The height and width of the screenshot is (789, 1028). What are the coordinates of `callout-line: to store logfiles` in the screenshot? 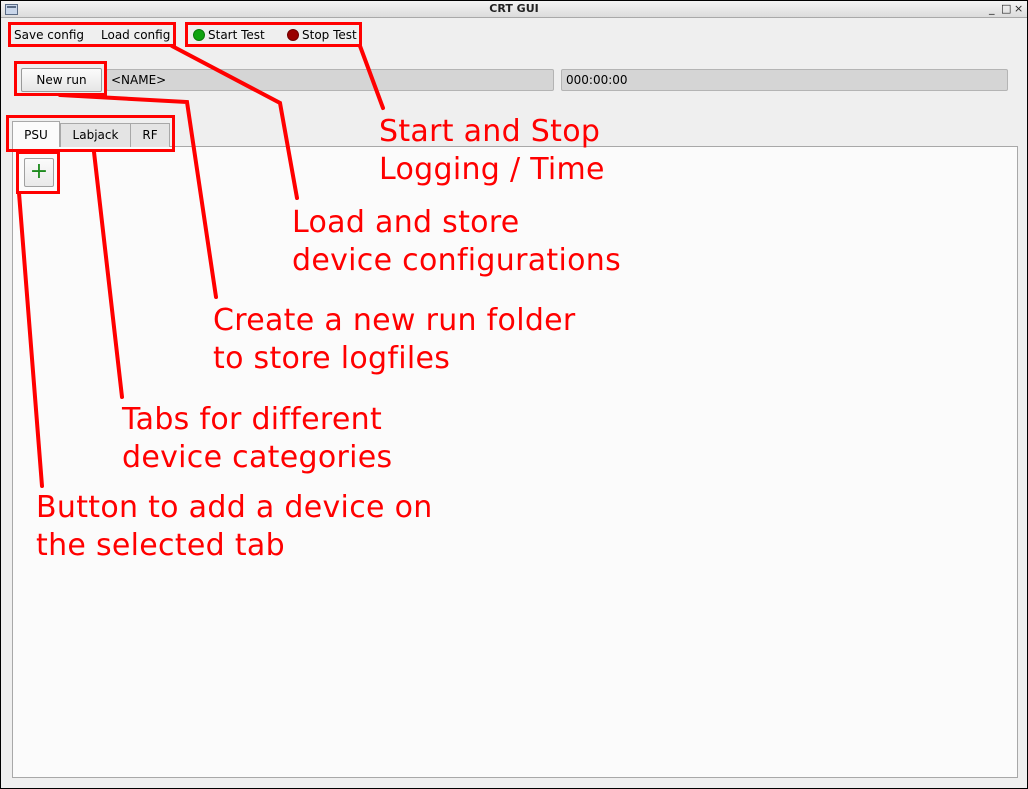 It's located at (332, 358).